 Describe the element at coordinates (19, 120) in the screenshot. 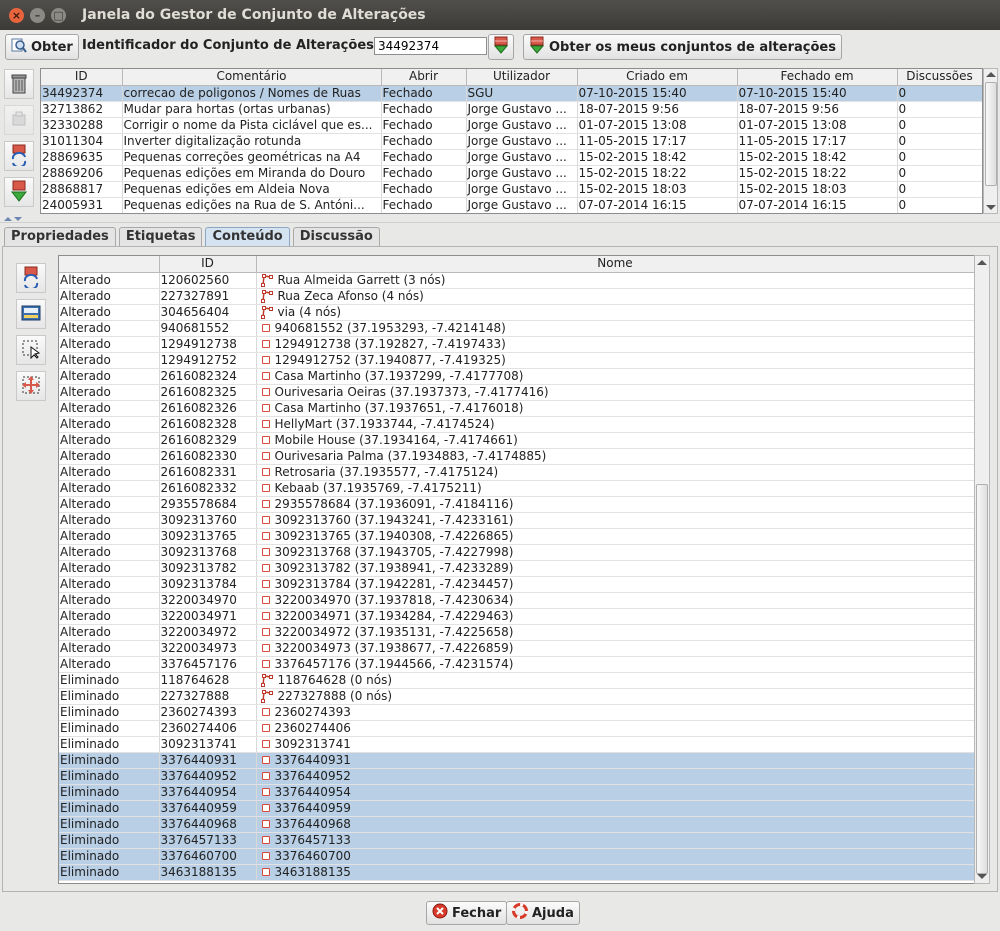

I see `close-changeset-button` at that location.